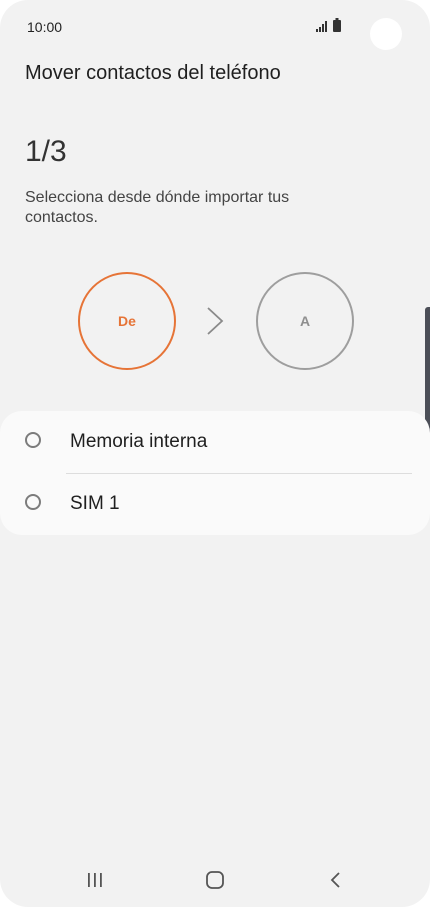  What do you see at coordinates (337, 25) in the screenshot?
I see `battery-icon` at bounding box center [337, 25].